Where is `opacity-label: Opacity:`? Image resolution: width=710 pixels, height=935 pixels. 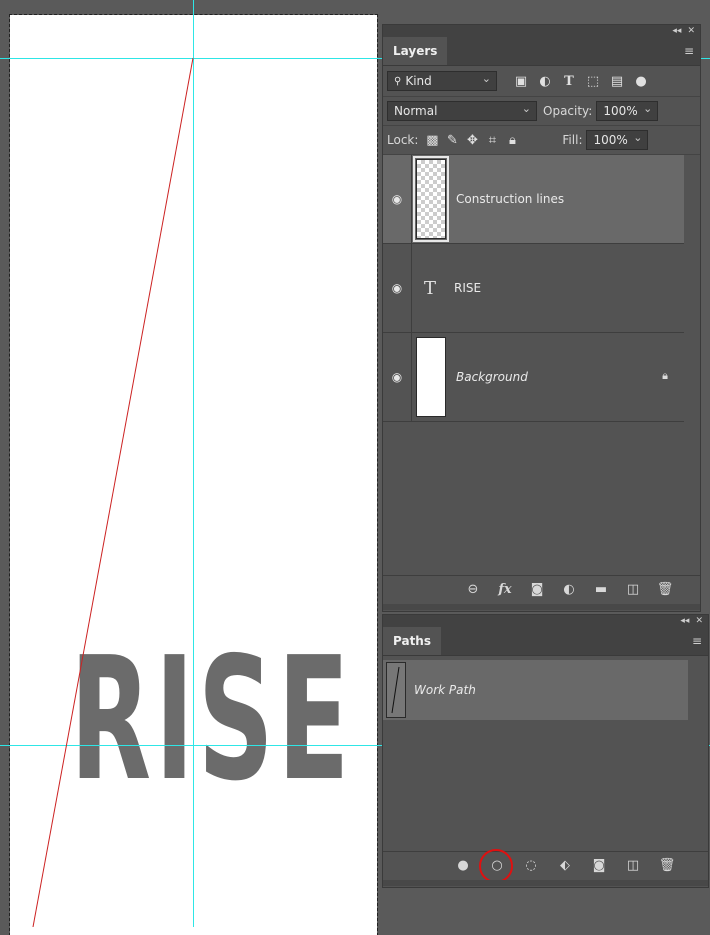
opacity-label: Opacity: is located at coordinates (568, 111).